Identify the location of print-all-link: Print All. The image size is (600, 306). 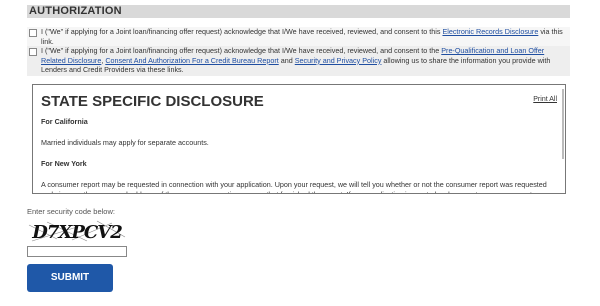
(545, 99).